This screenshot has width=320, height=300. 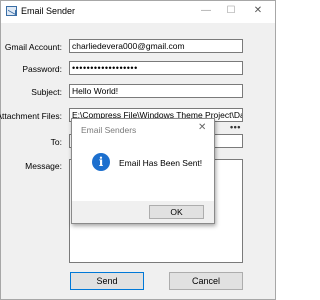 I want to click on browse-attachment-button: •••, so click(x=235, y=127).